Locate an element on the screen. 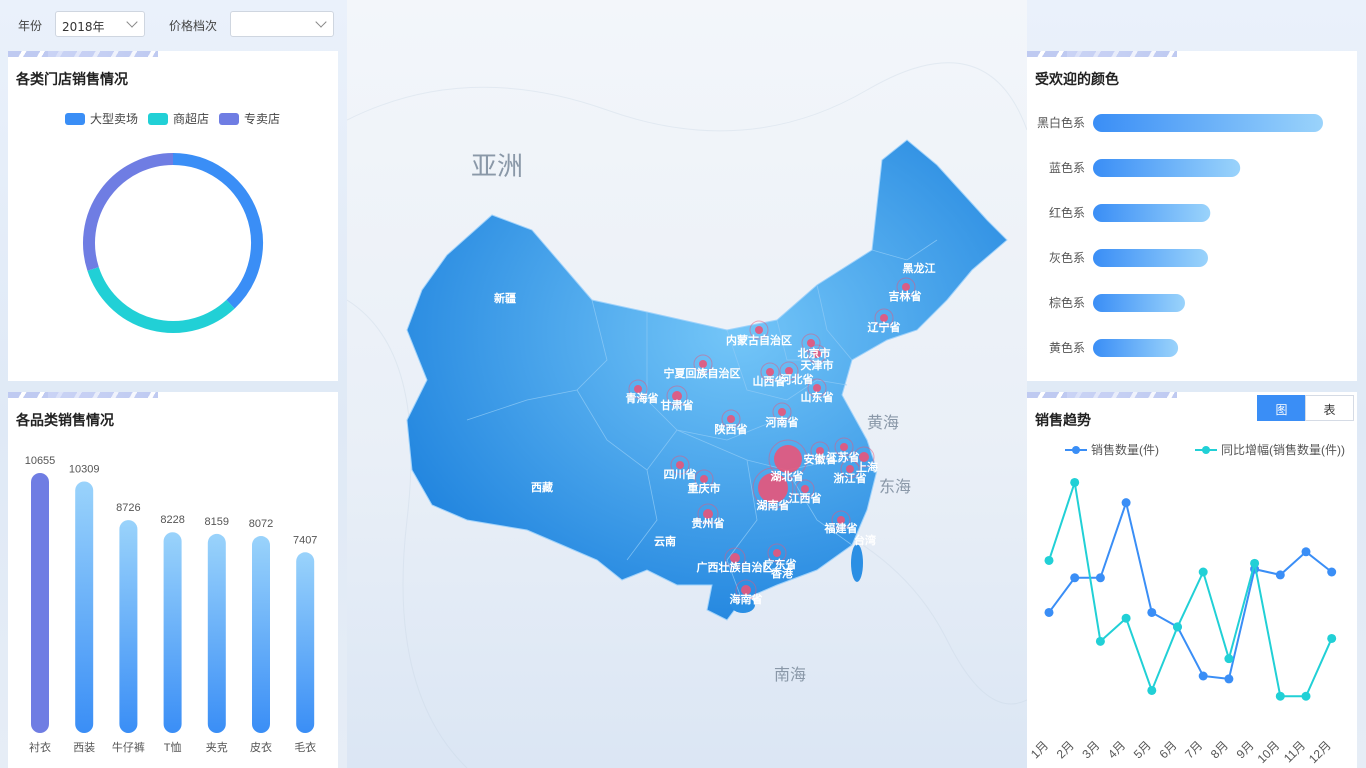  province-label: 陕西省 is located at coordinates (731, 429).